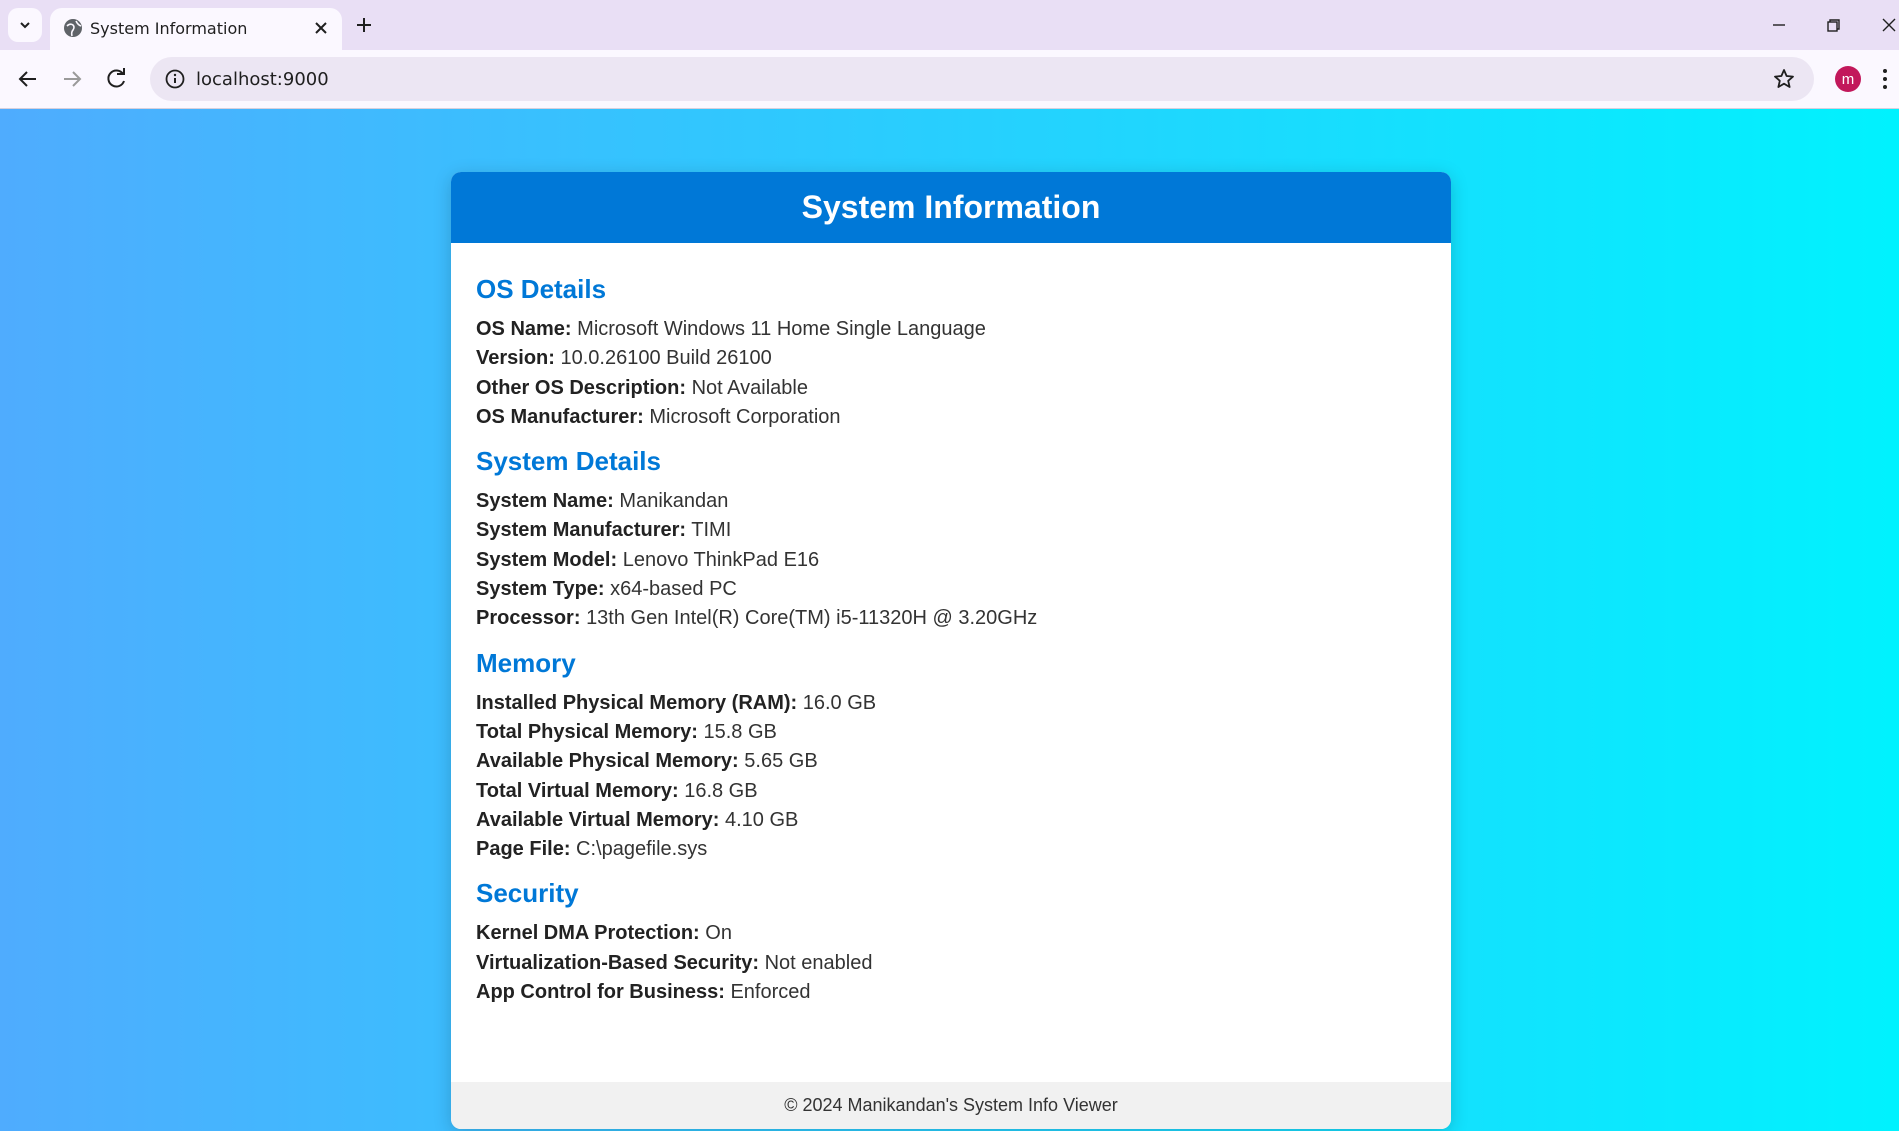 This screenshot has height=1131, width=1899. What do you see at coordinates (581, 387) in the screenshot?
I see `info-label: Other OS Description:` at bounding box center [581, 387].